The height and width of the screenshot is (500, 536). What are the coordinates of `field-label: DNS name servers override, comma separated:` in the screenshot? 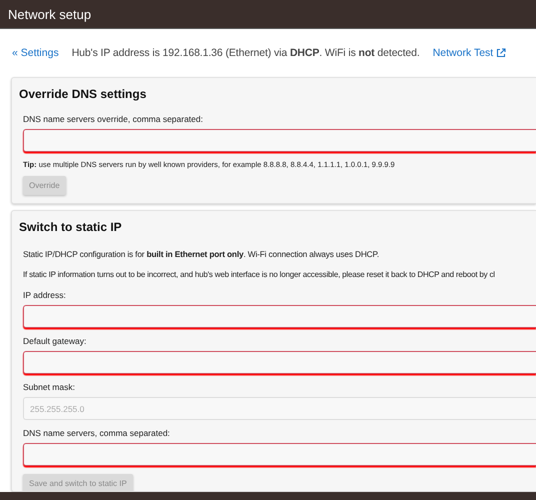 It's located at (113, 119).